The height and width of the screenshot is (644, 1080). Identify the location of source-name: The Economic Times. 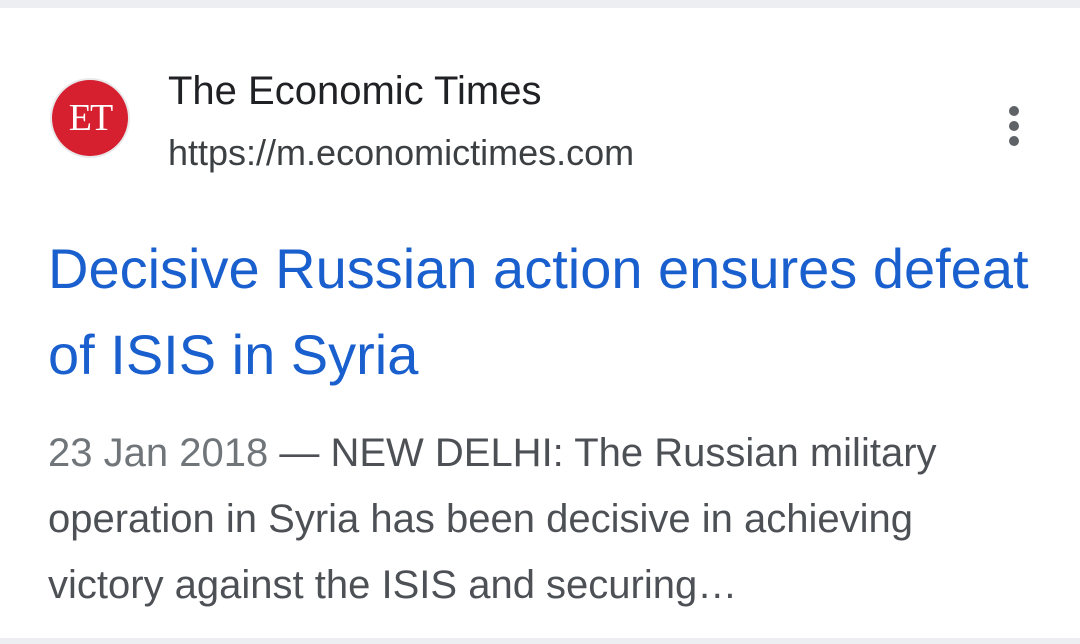
(355, 91).